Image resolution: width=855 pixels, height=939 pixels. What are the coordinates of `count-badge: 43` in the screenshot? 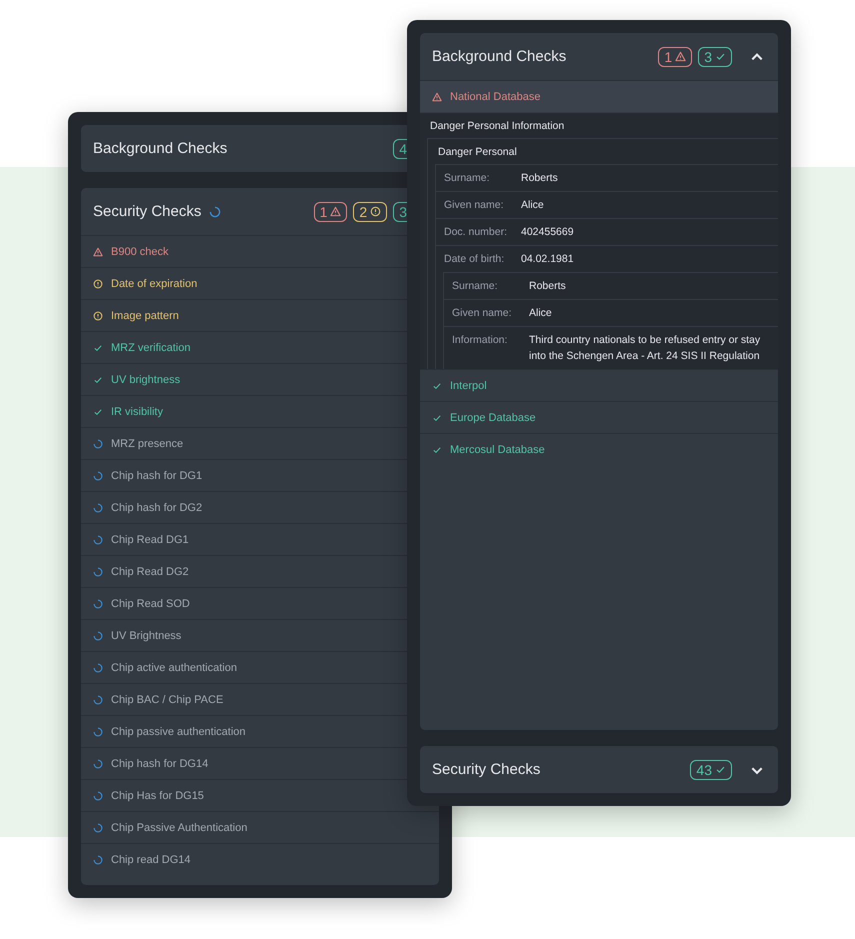 It's located at (711, 770).